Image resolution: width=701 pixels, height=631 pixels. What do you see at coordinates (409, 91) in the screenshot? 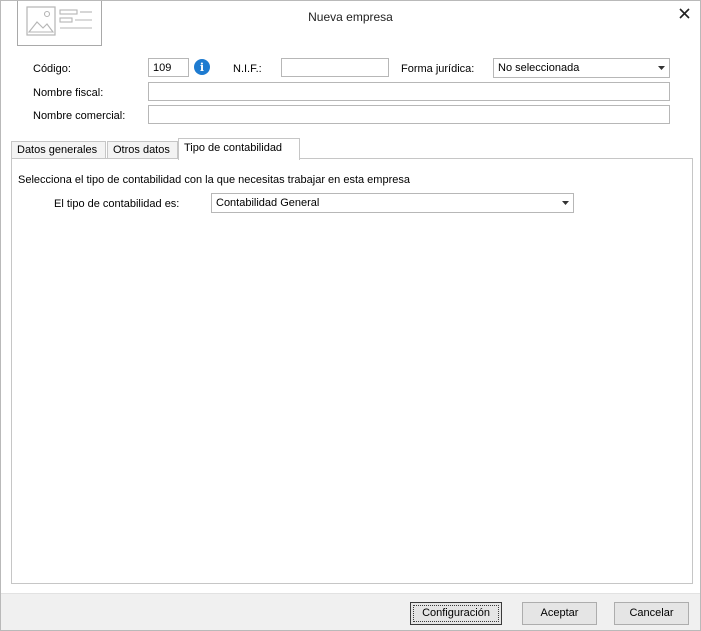
I see `nombre-fiscal-field` at bounding box center [409, 91].